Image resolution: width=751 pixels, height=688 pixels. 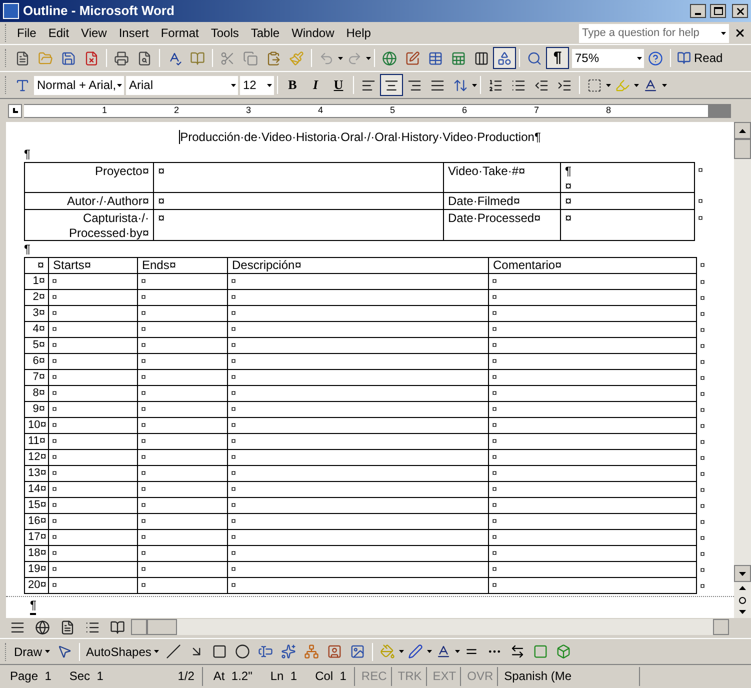 I want to click on table-cell: 5¤, so click(x=36, y=346).